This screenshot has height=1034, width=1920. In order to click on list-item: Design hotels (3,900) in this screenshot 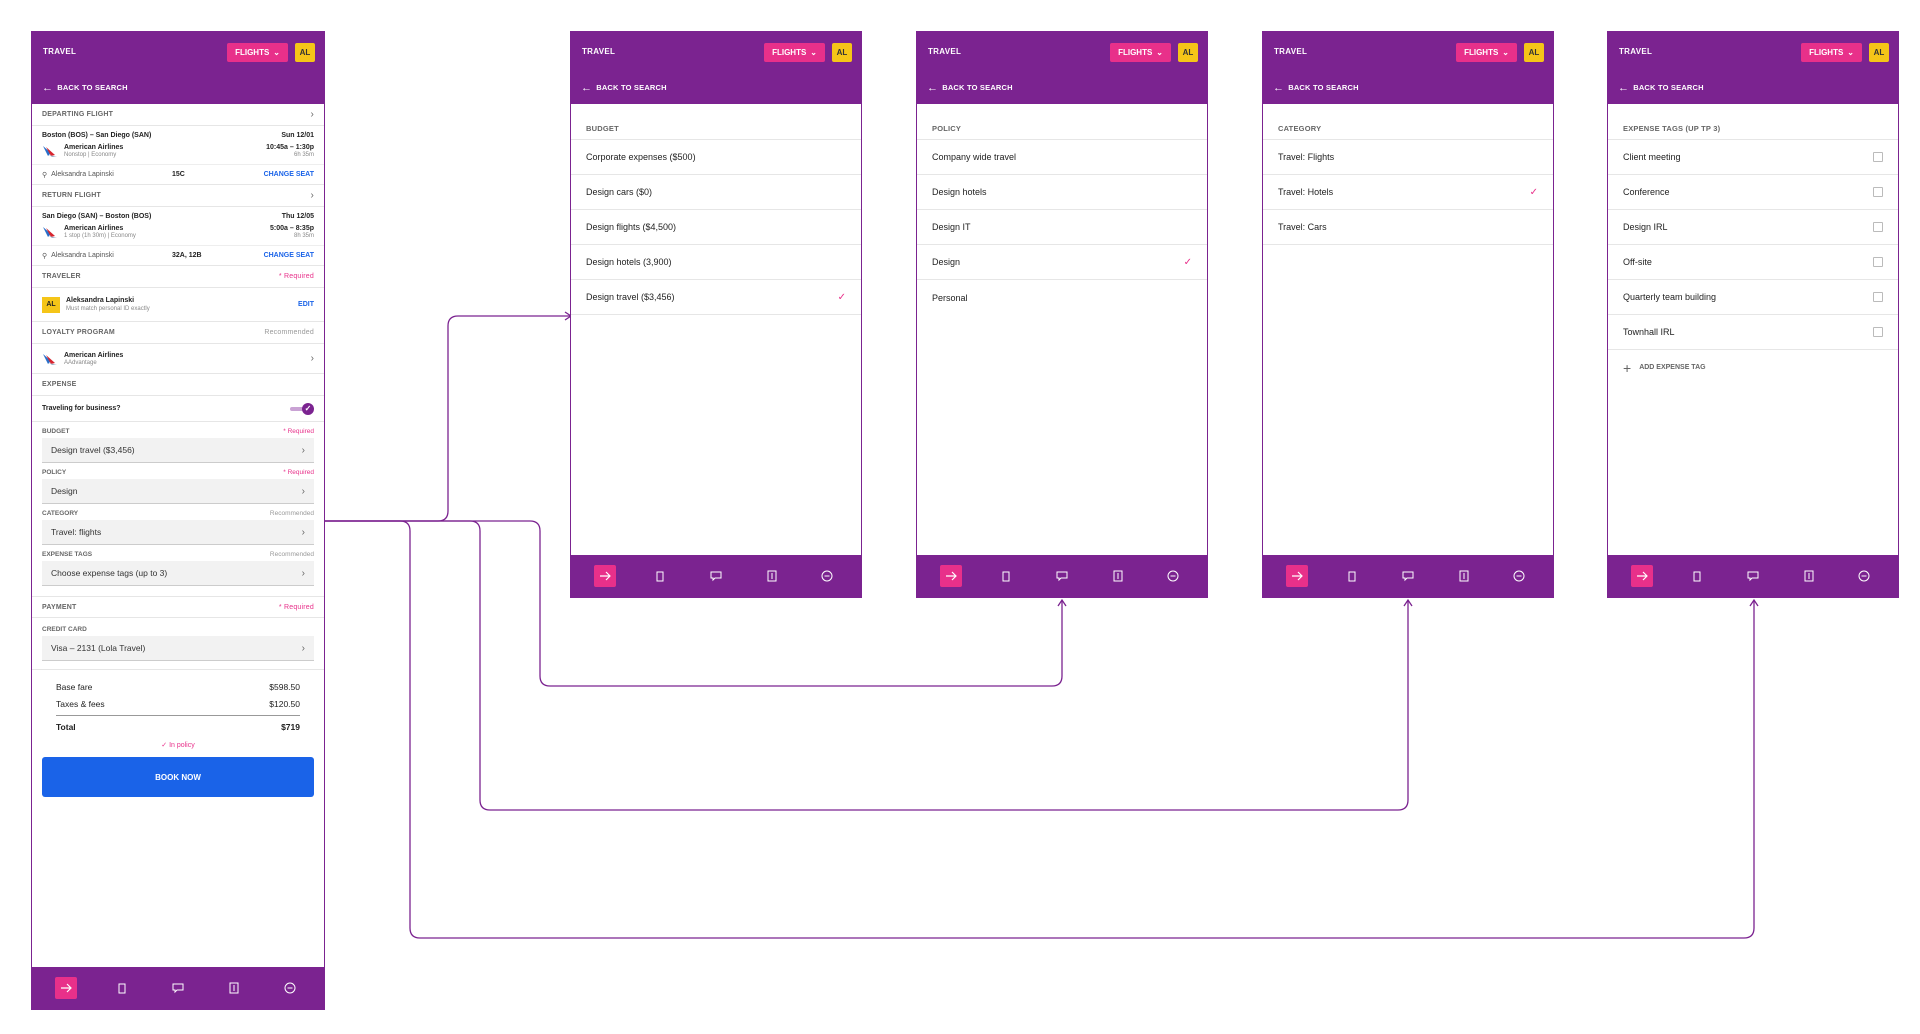, I will do `click(716, 262)`.